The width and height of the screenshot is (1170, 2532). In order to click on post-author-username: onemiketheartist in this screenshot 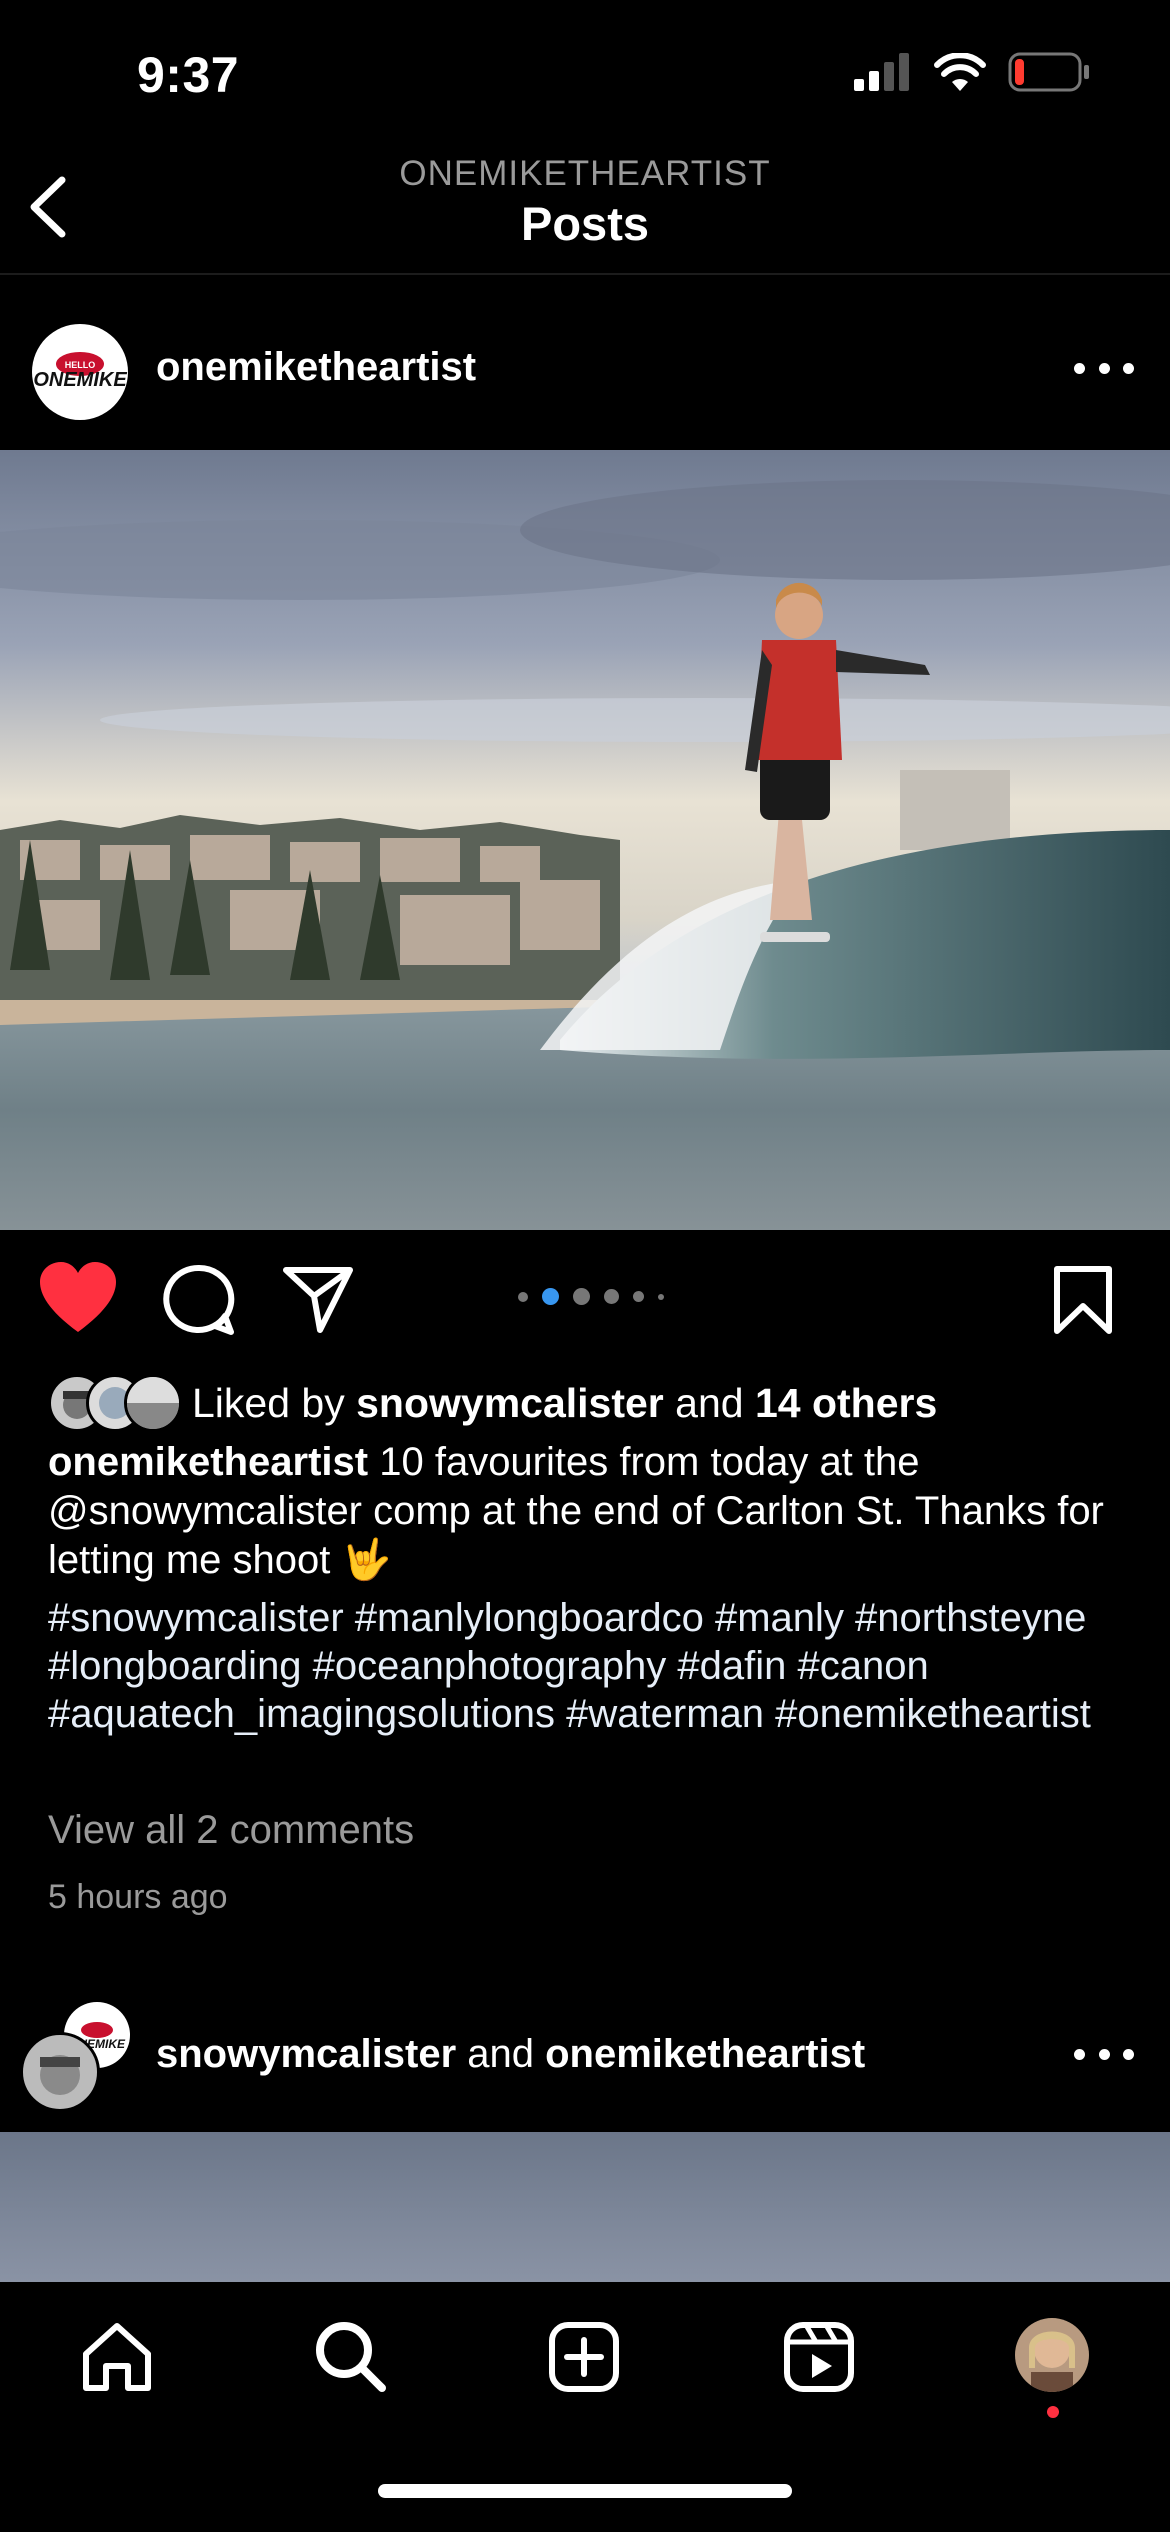, I will do `click(316, 367)`.